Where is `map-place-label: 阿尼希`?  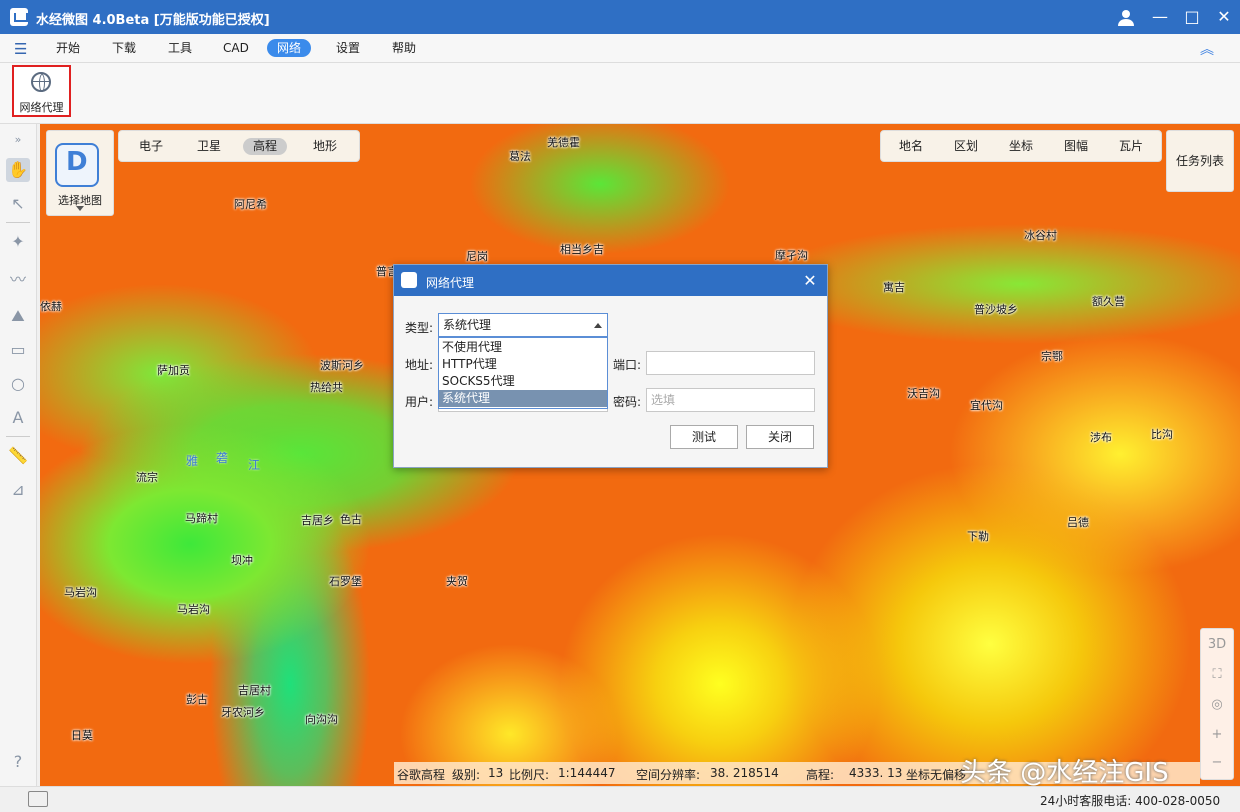 map-place-label: 阿尼希 is located at coordinates (250, 204).